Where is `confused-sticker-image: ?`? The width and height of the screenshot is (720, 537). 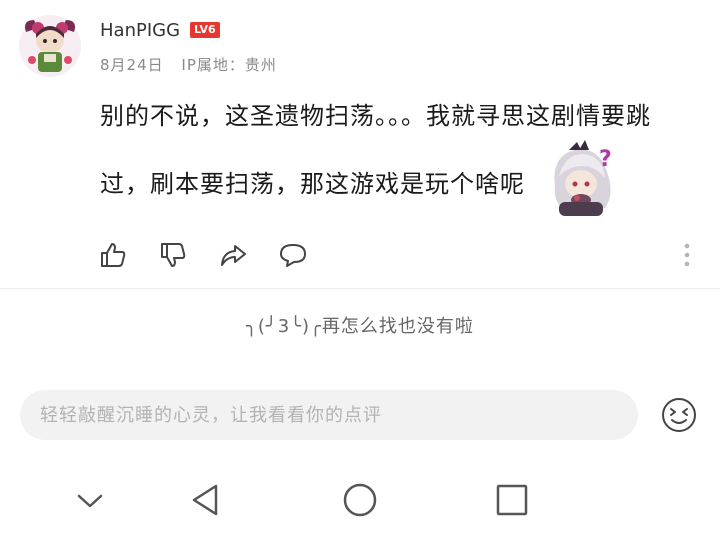
confused-sticker-image: ? is located at coordinates (584, 179).